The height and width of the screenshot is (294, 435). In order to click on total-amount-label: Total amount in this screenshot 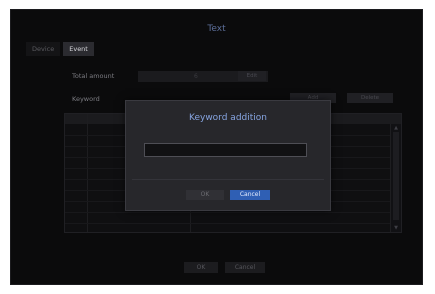, I will do `click(93, 76)`.